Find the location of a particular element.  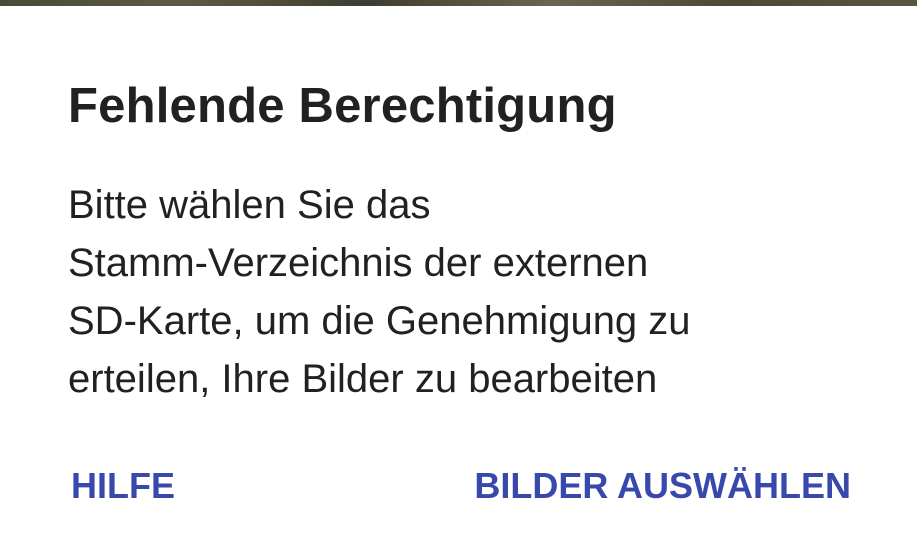

dialog-actions: HILFE BILDER AUSWÄHLEN is located at coordinates (458, 486).